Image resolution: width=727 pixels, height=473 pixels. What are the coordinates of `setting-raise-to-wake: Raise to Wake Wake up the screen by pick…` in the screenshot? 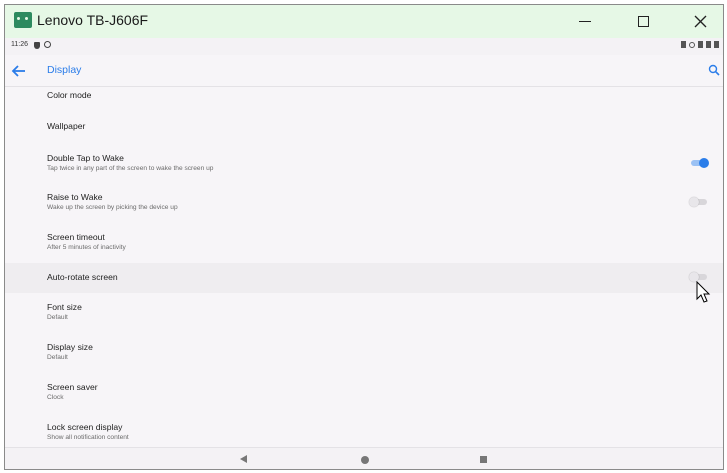 It's located at (364, 207).